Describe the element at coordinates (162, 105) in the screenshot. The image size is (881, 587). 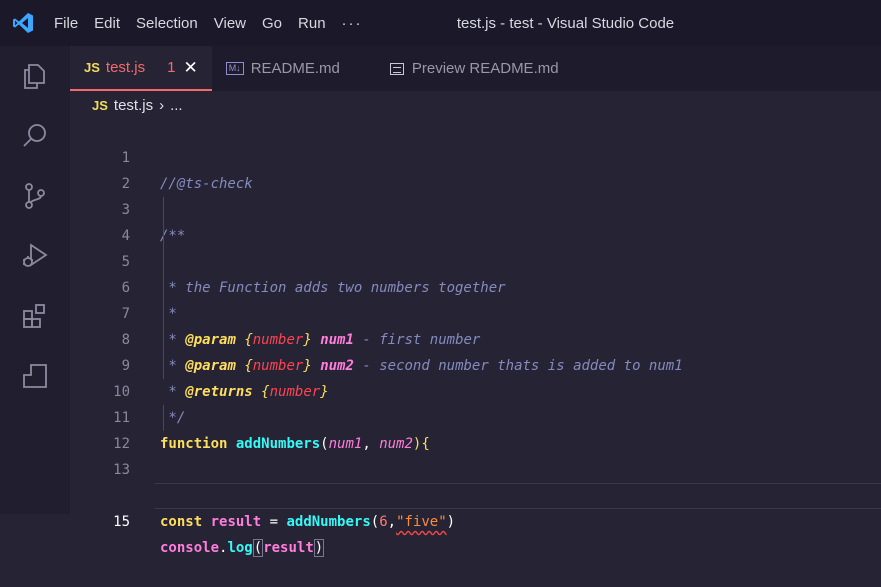
I see `chevron-right-icon: ›` at that location.